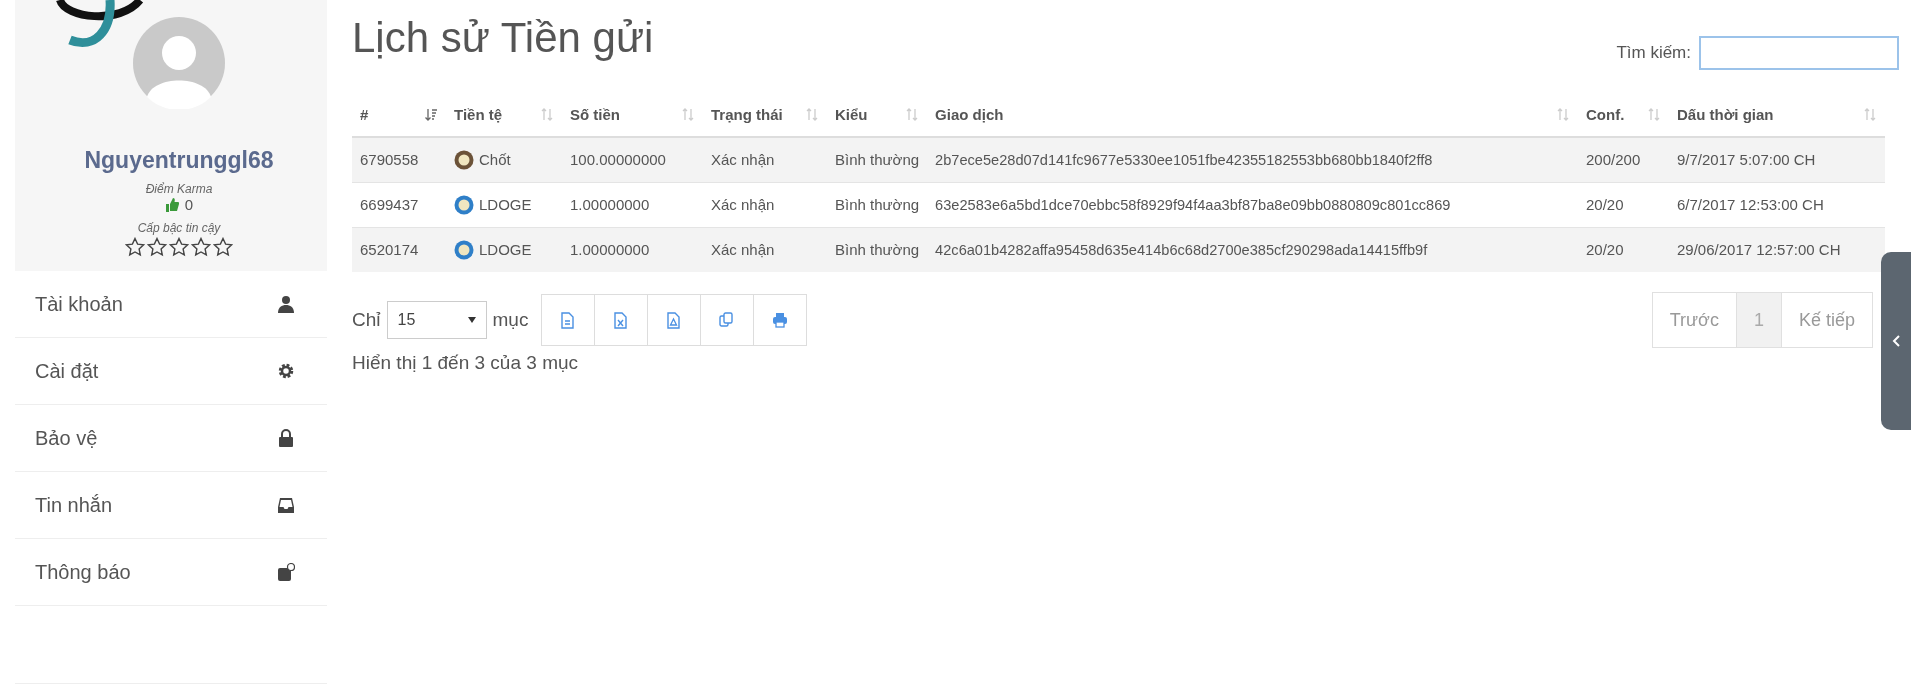  I want to click on sidebar-item: Bảo vệ, so click(171, 439).